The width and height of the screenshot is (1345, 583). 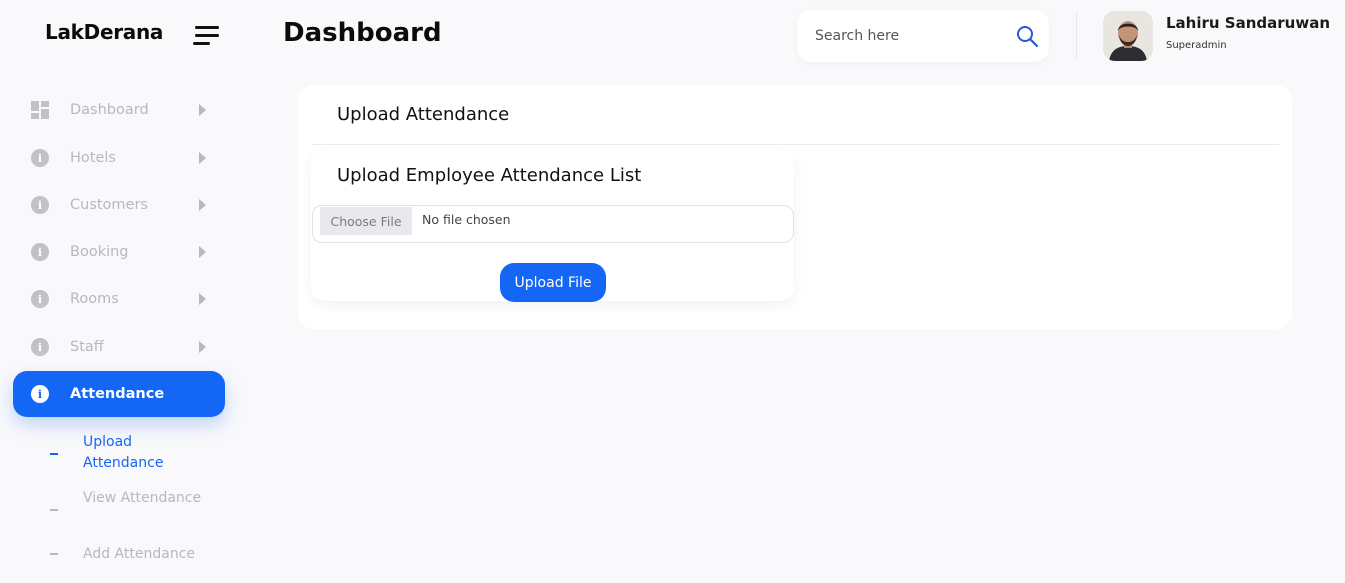 I want to click on brand-logo: LakDerana, so click(x=104, y=32).